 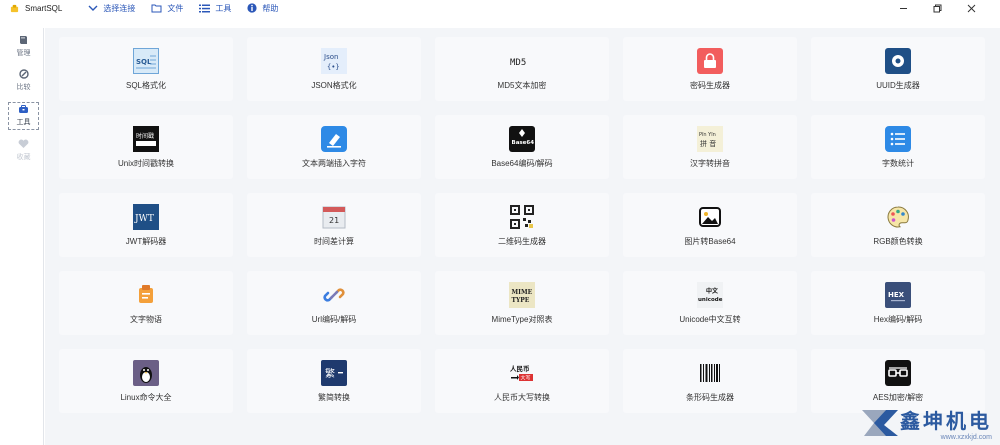 I want to click on tool-label: 图片转Base64, so click(x=710, y=241).